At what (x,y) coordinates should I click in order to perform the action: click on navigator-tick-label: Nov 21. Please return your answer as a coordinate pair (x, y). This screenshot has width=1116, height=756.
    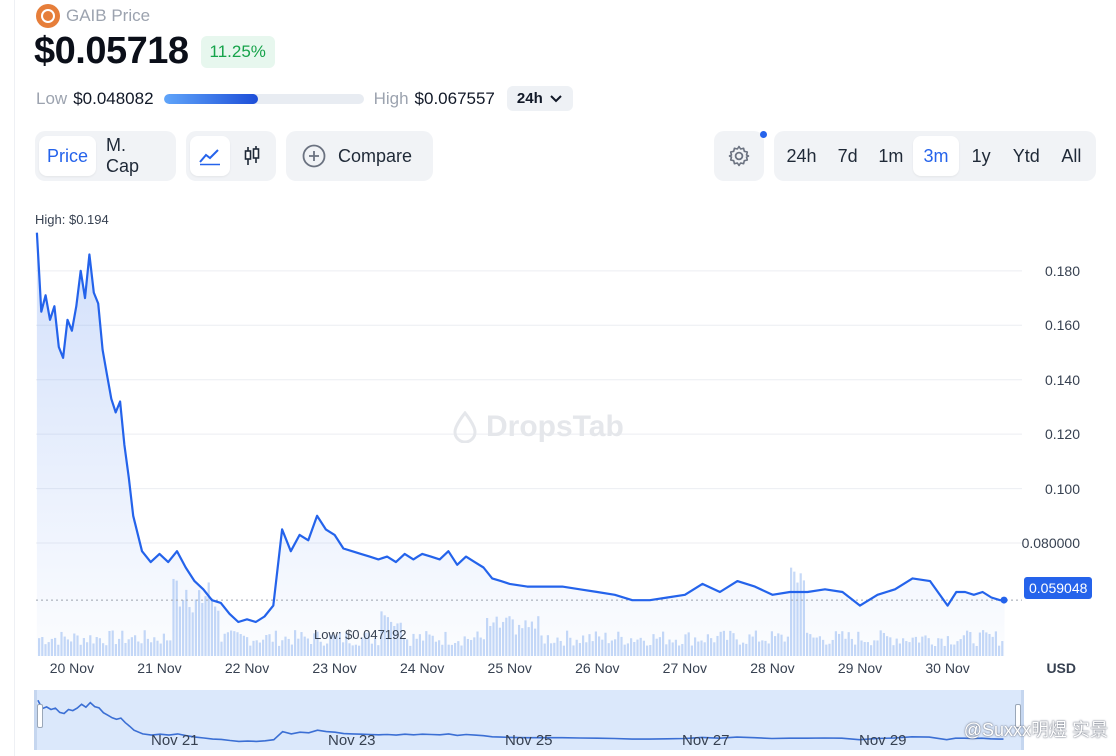
    Looking at the image, I should click on (175, 740).